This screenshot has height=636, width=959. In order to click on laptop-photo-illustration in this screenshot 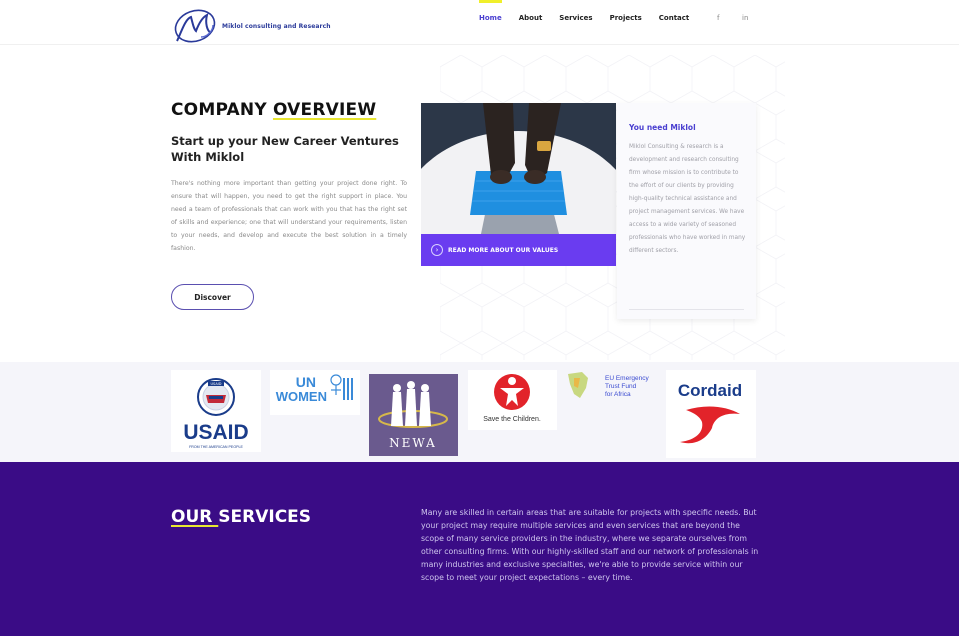, I will do `click(518, 168)`.